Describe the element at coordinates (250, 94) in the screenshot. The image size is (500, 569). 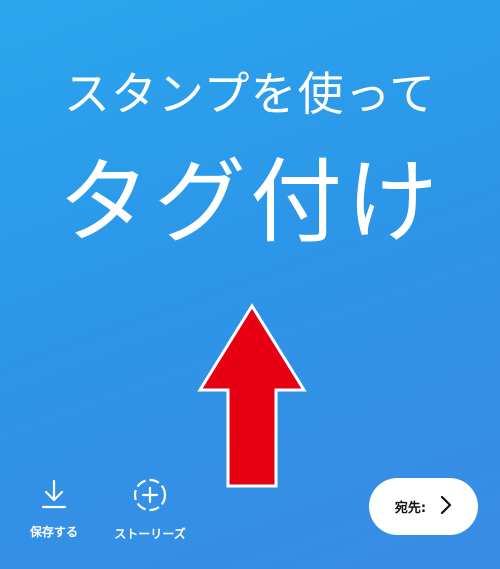
I see `headline-line-1: スタンプを使って` at that location.